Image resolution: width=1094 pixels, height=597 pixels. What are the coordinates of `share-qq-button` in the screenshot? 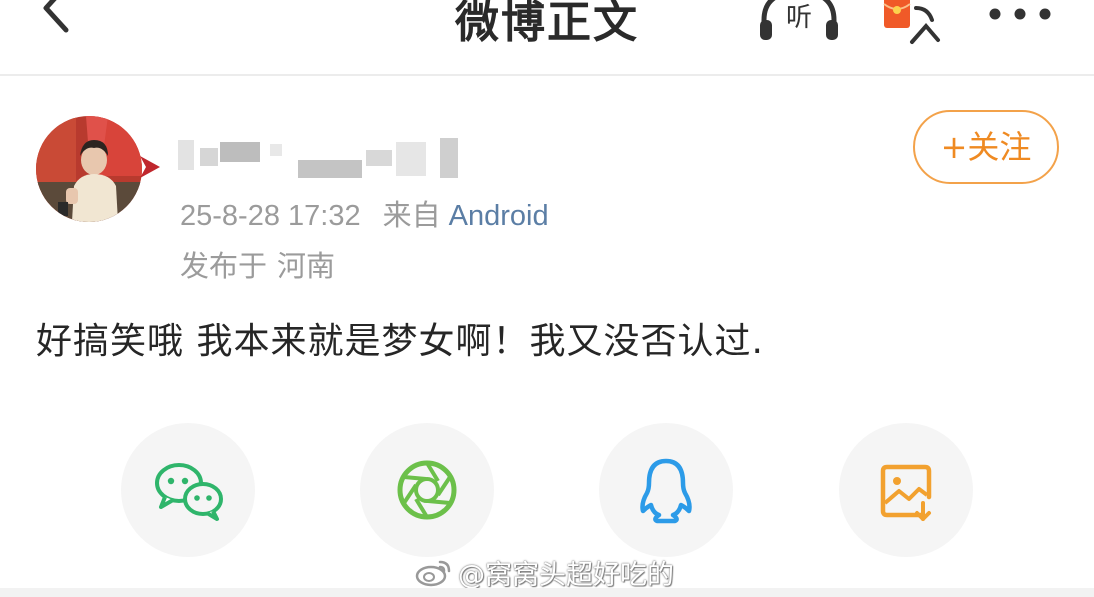 It's located at (666, 490).